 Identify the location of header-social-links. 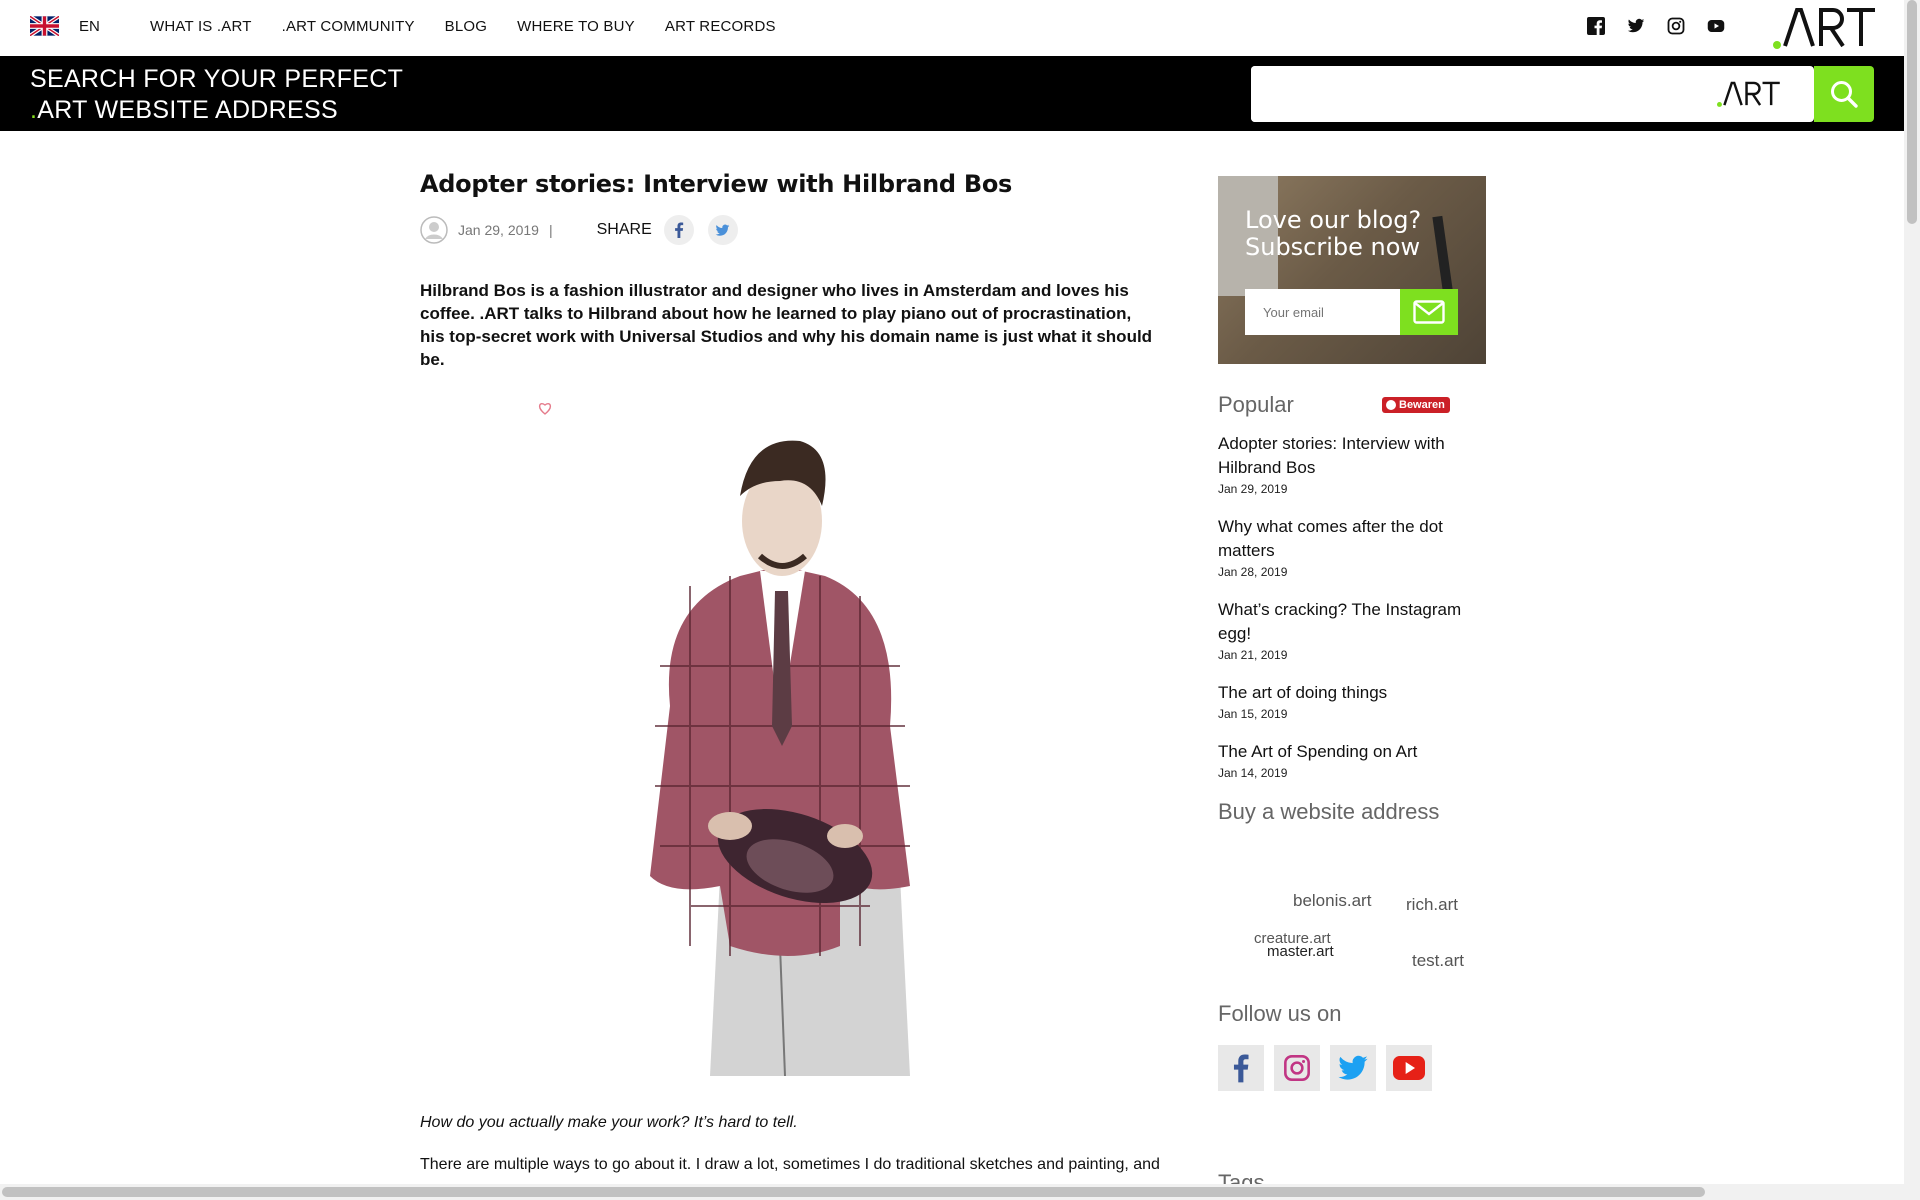
(1656, 26).